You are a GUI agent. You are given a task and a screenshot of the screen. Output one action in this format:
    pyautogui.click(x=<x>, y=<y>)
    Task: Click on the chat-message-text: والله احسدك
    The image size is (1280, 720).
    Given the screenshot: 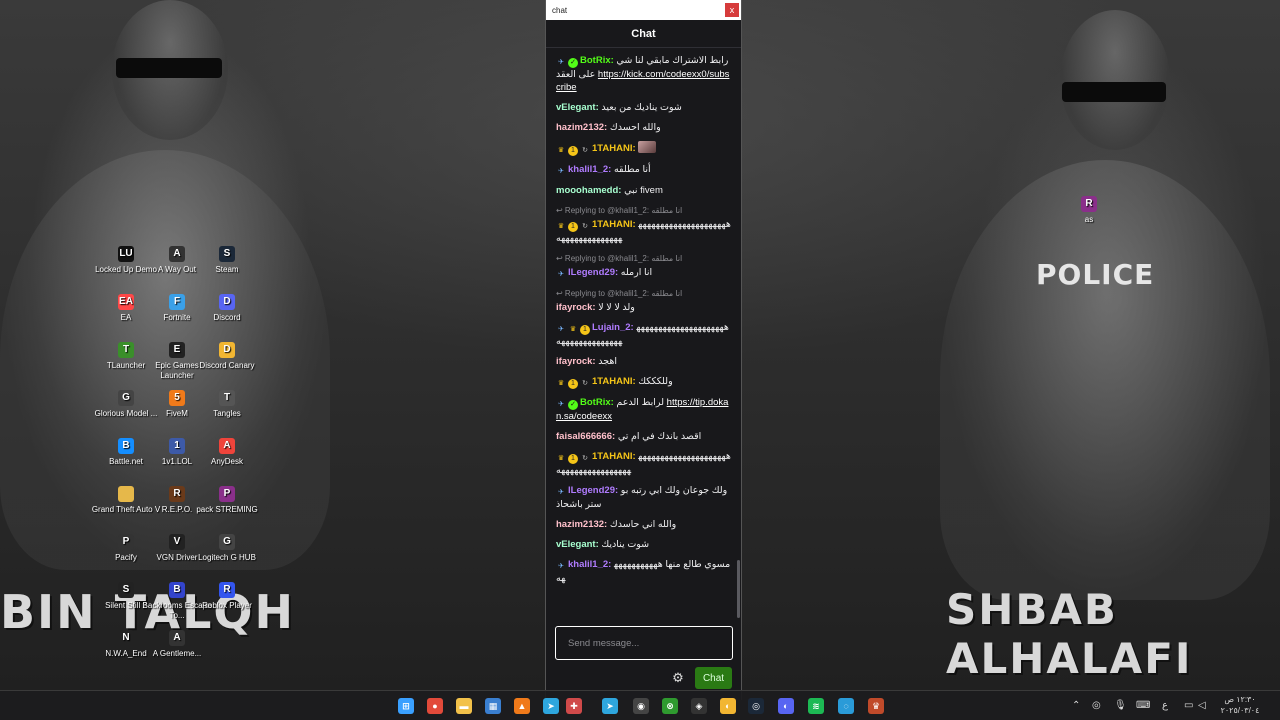 What is the action you would take?
    pyautogui.click(x=635, y=127)
    